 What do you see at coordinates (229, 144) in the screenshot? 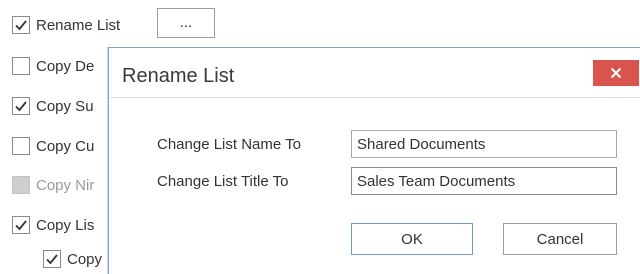
I see `list-name-label: Change List Name To` at bounding box center [229, 144].